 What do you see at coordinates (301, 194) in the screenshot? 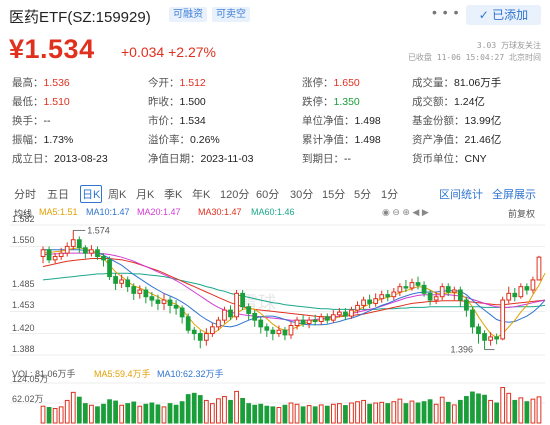
I see `tab-30分: 30分` at bounding box center [301, 194].